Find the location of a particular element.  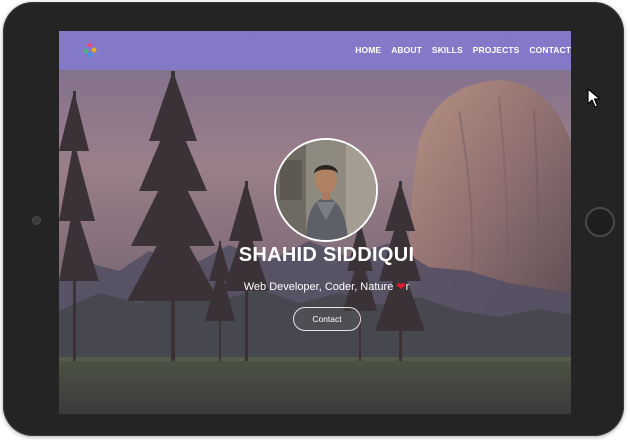

nav-link-skills: SKILLS is located at coordinates (447, 50).